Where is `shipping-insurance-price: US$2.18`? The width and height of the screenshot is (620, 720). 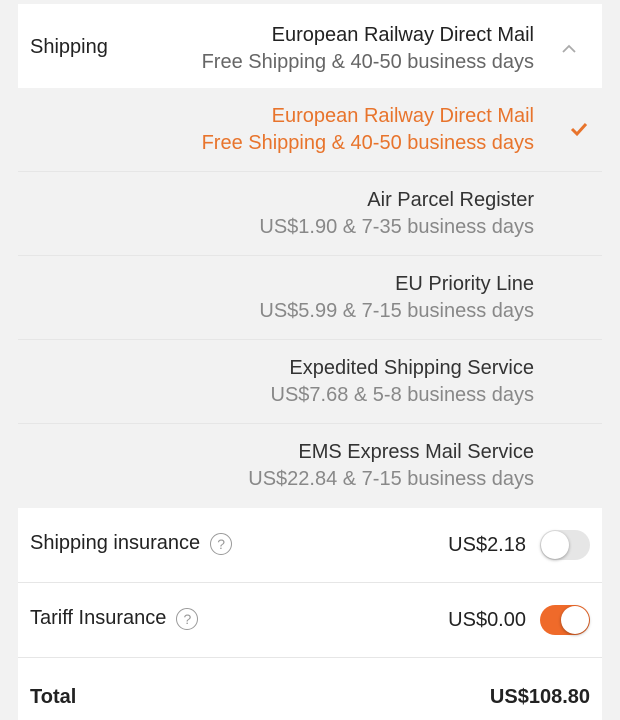
shipping-insurance-price: US$2.18 is located at coordinates (487, 545).